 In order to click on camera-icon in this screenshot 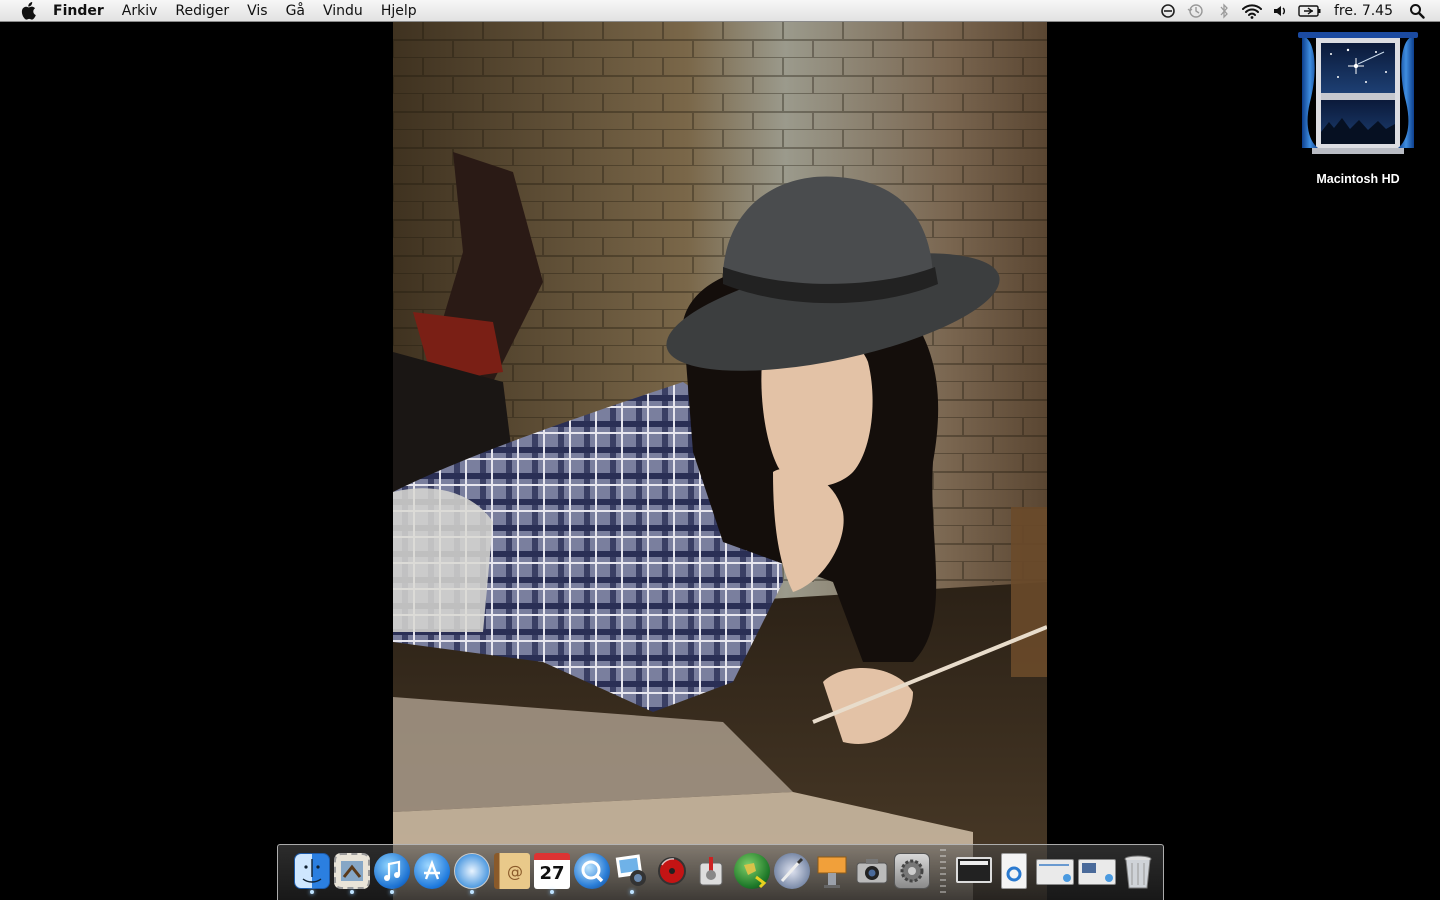, I will do `click(872, 871)`.